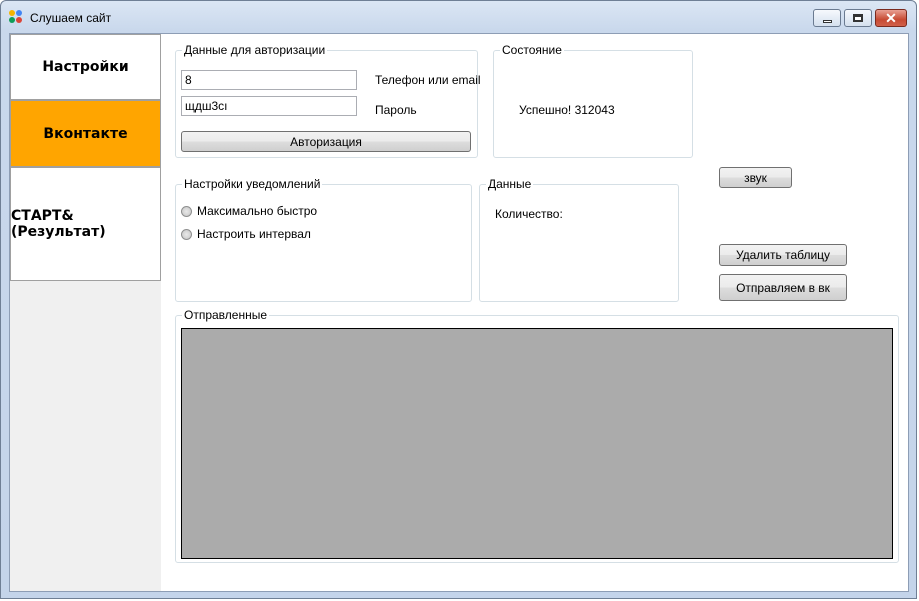  What do you see at coordinates (16, 17) in the screenshot?
I see `app-icon` at bounding box center [16, 17].